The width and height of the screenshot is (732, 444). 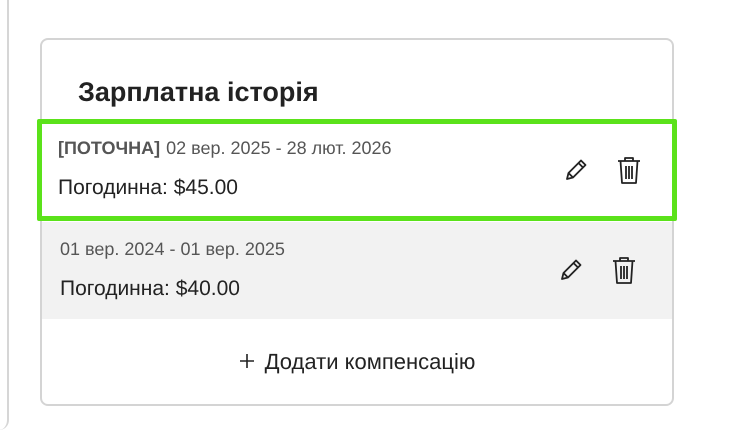 I want to click on plus-icon, so click(x=246, y=361).